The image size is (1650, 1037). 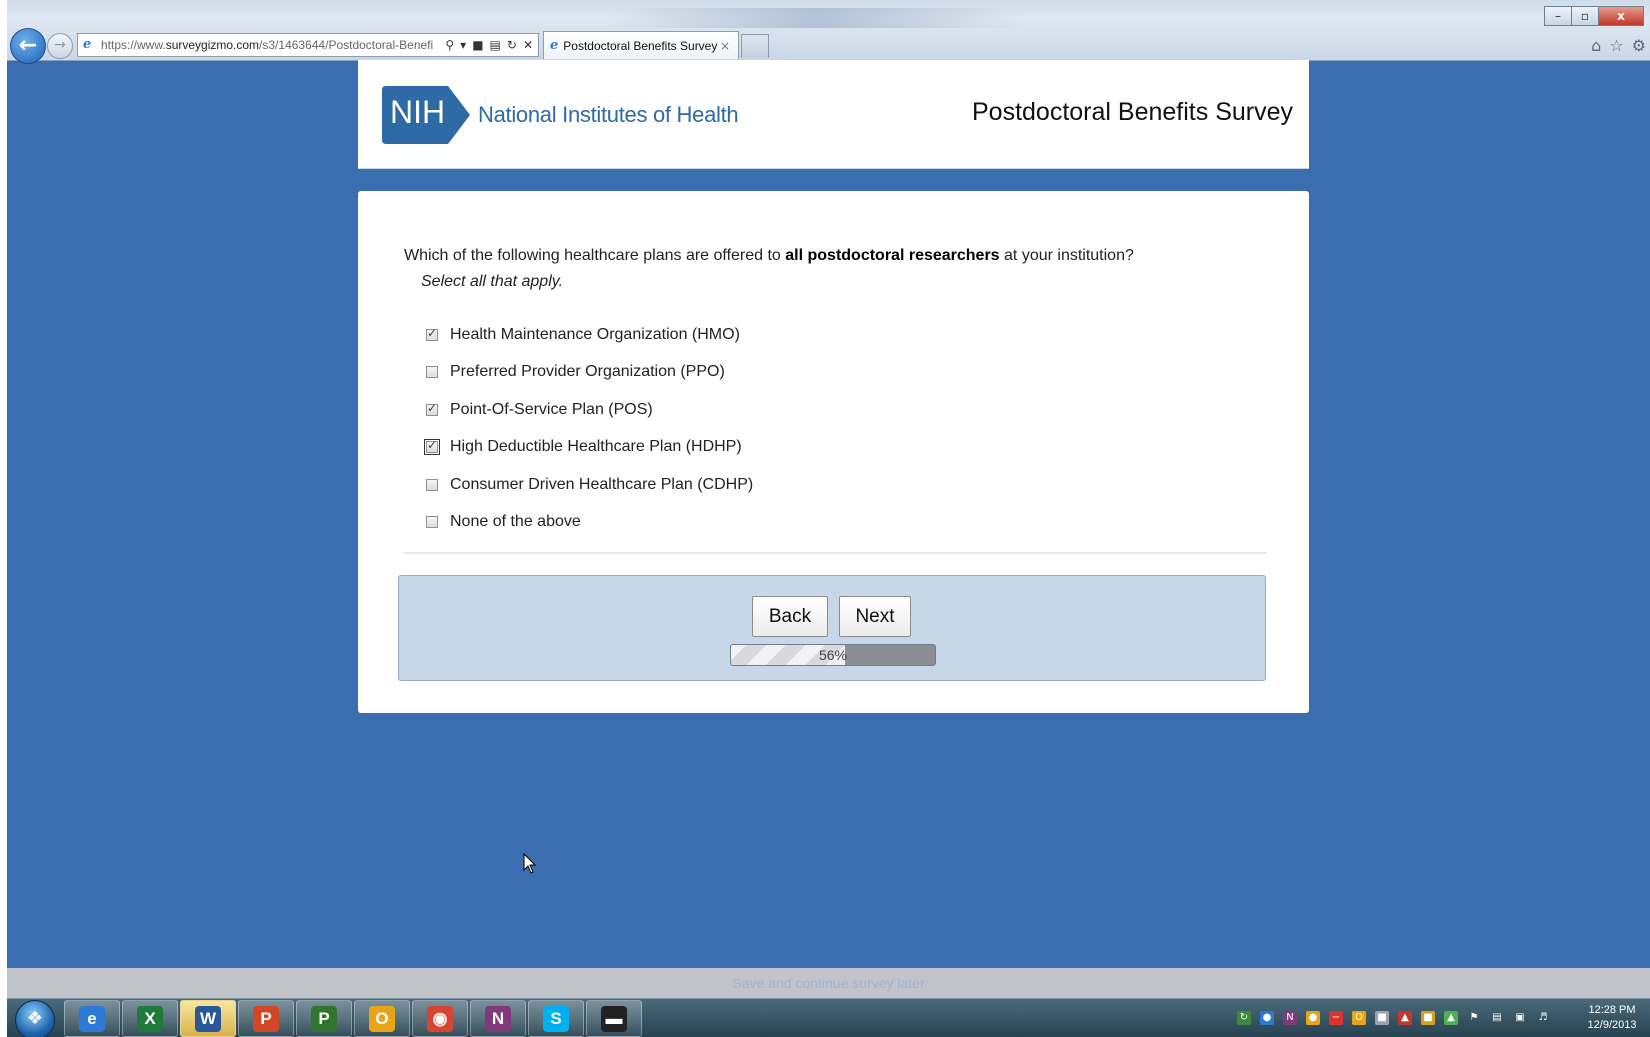 I want to click on tray-sync-icon: ↻, so click(x=1244, y=1018).